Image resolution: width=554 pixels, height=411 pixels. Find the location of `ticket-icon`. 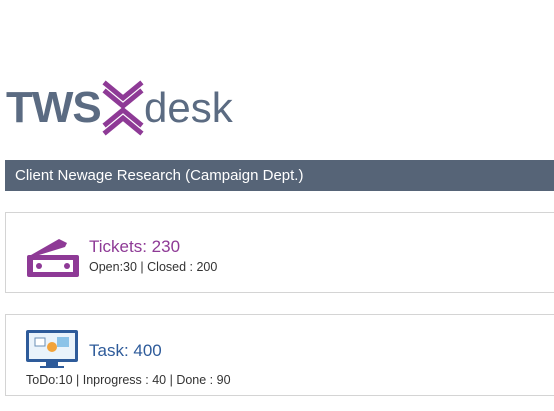

ticket-icon is located at coordinates (53, 258).